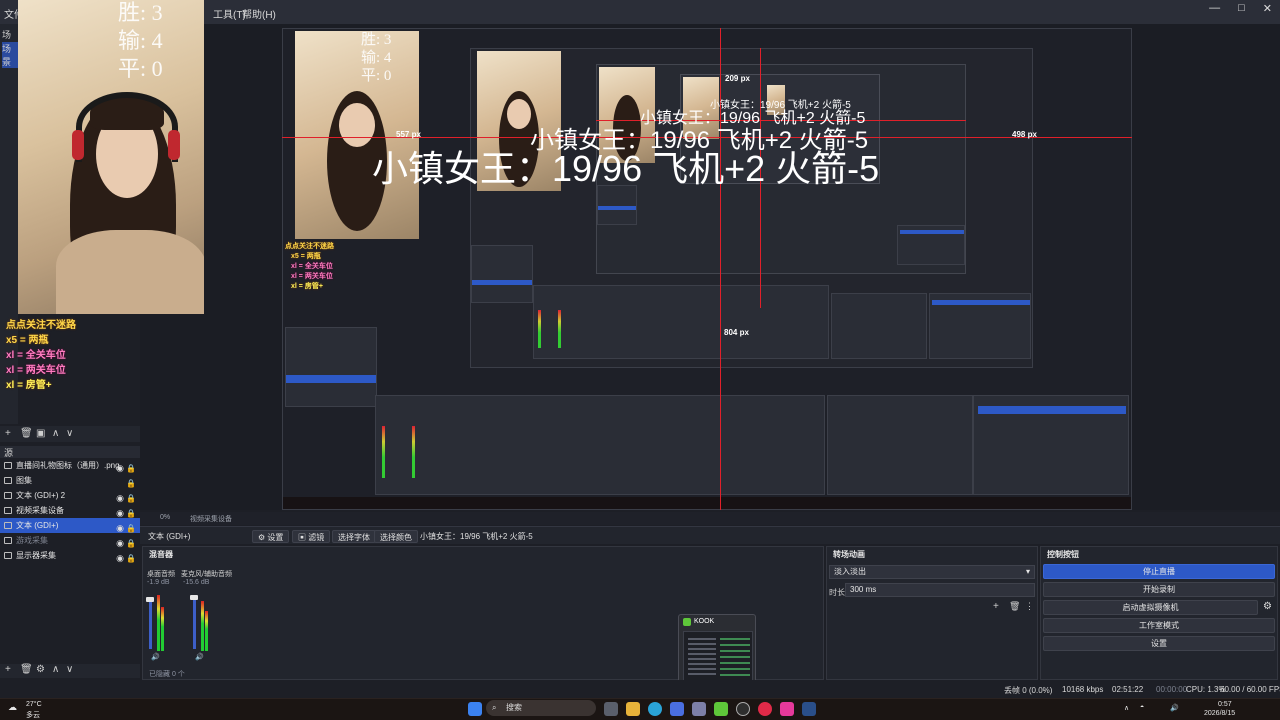  I want to click on file-explorer-icon, so click(633, 709).